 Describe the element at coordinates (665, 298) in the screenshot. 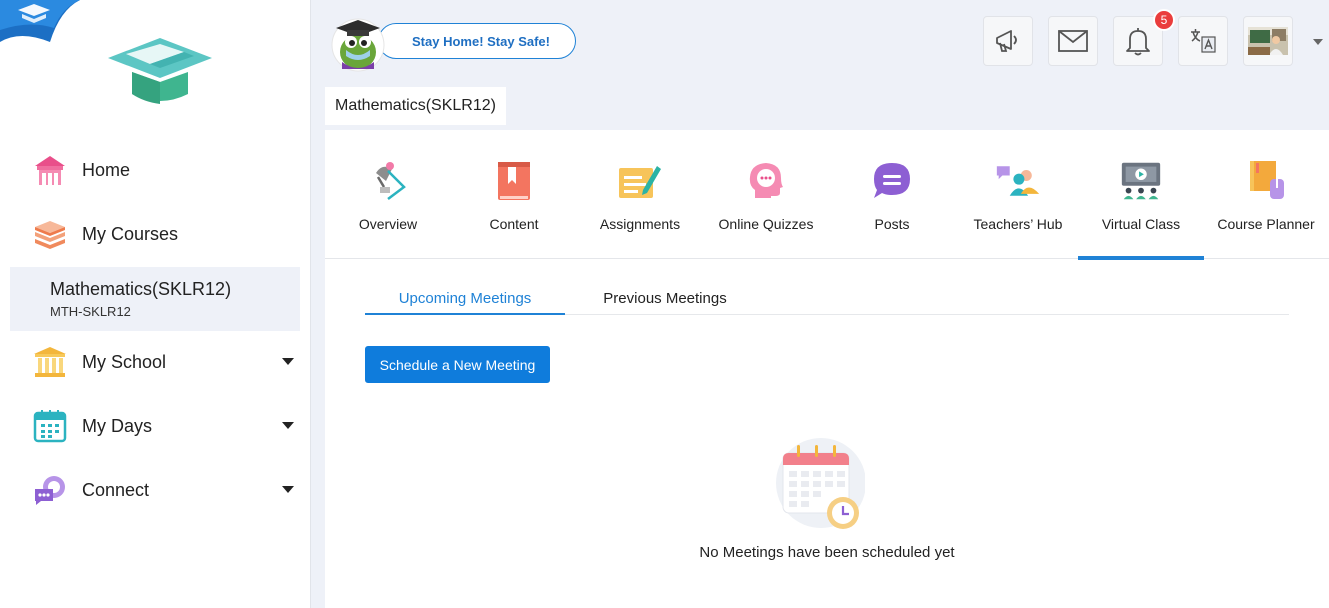

I see `sub-tab-label: Previous Meetings` at that location.